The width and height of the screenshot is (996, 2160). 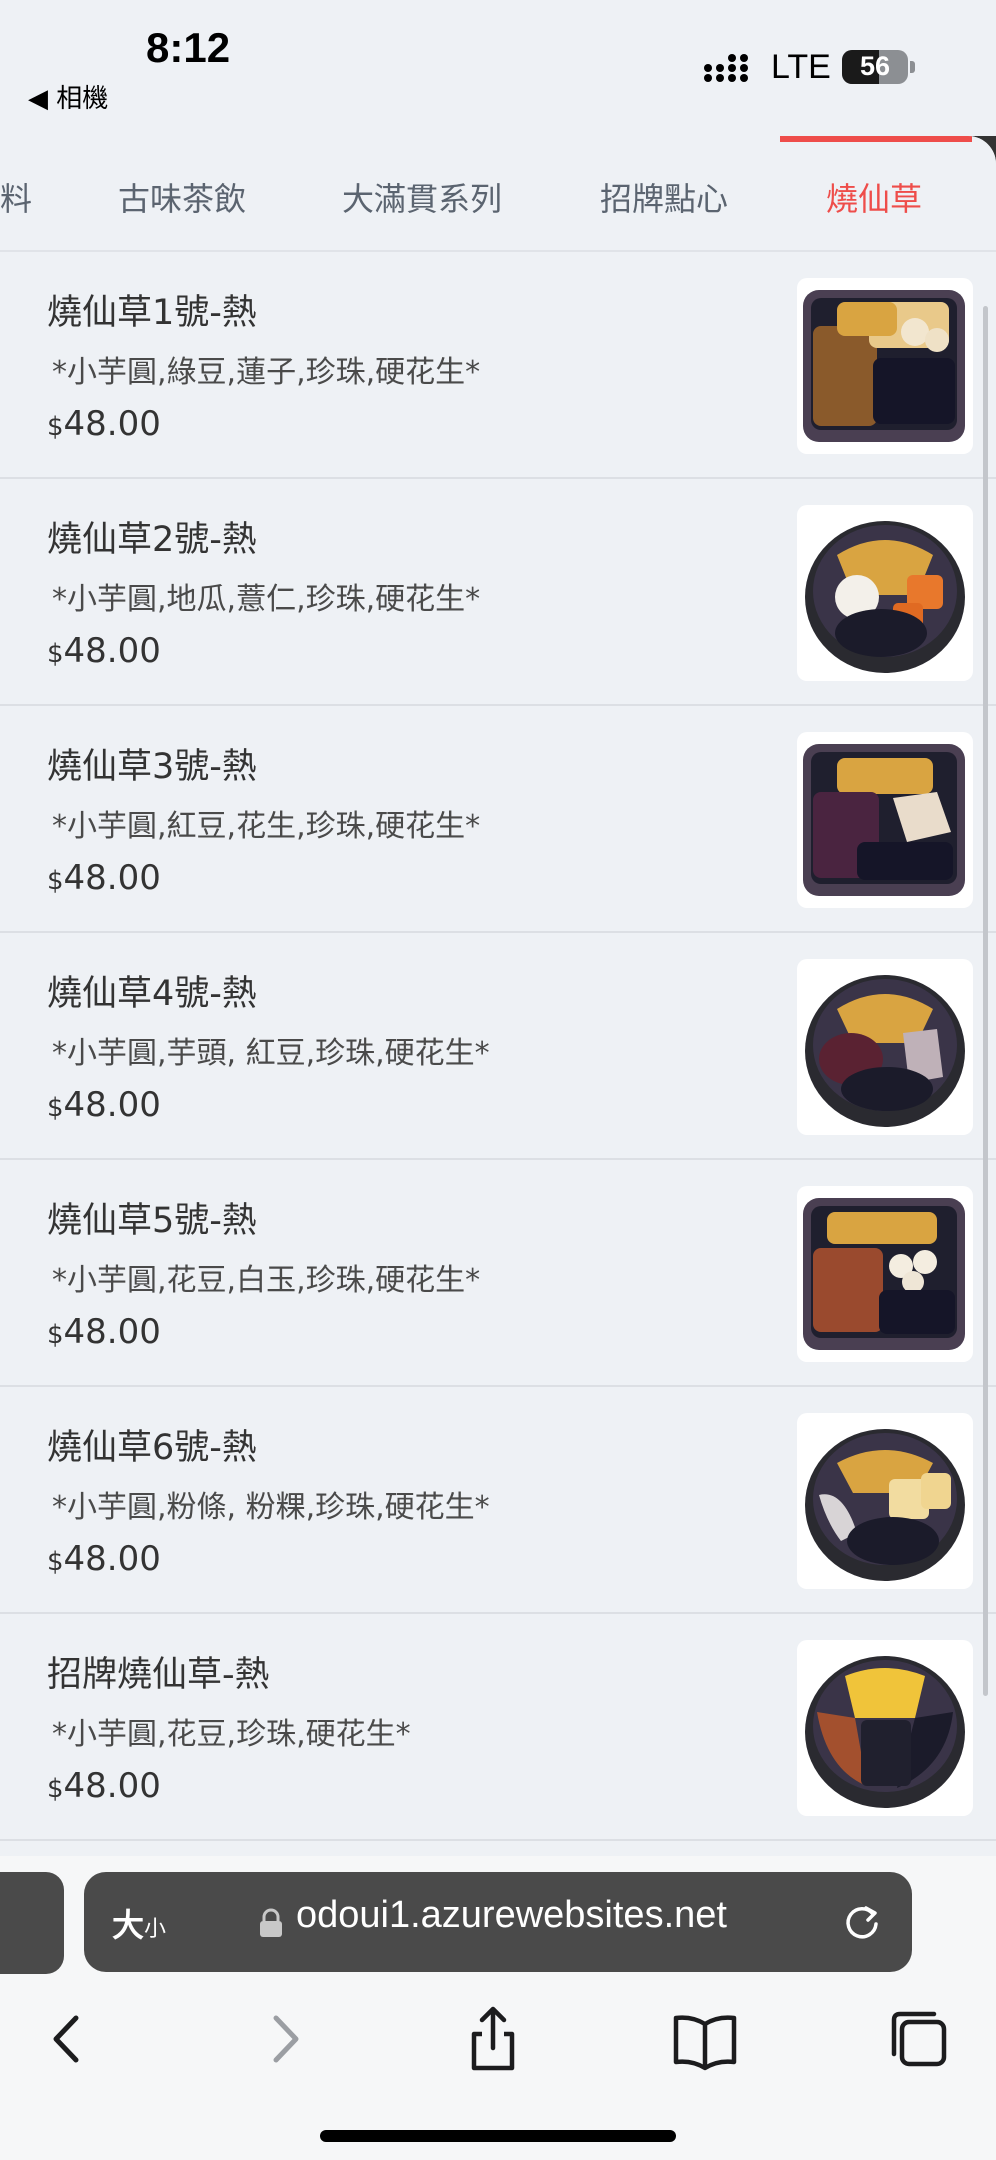 I want to click on product-description: *小芋圓,粉條, 粉粿,珍珠,硬花生*, so click(x=271, y=1507).